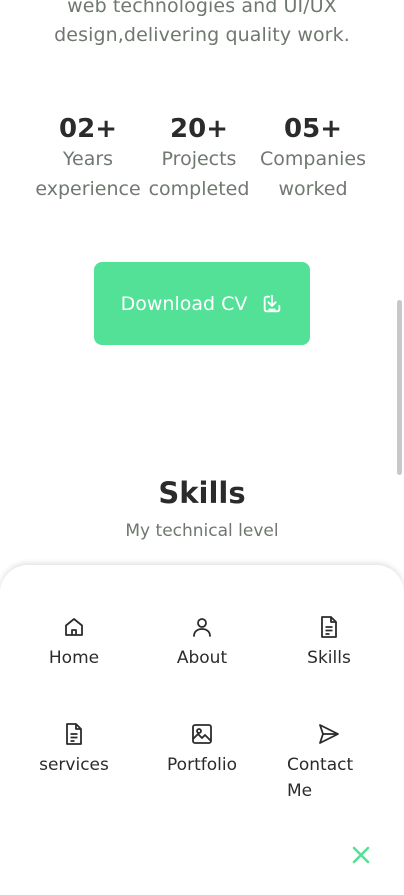 This screenshot has height=895, width=404. What do you see at coordinates (88, 174) in the screenshot?
I see `stat-label: Years experience` at bounding box center [88, 174].